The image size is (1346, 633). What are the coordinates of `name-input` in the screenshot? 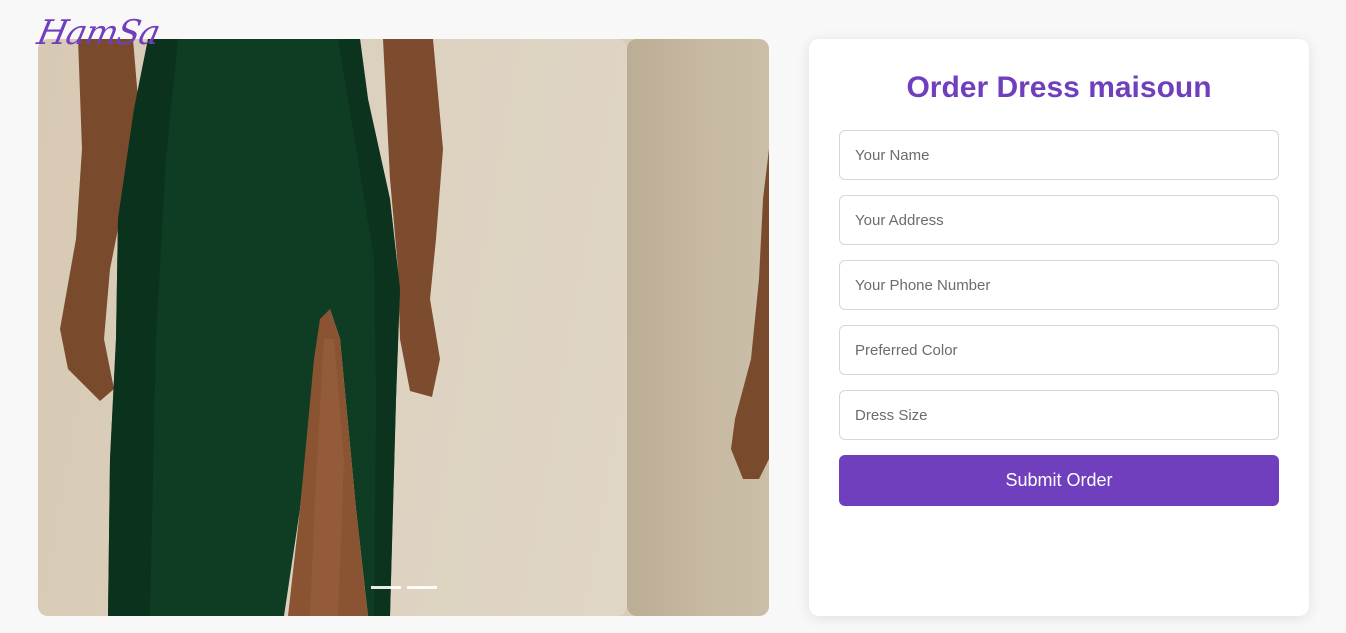 It's located at (1059, 155).